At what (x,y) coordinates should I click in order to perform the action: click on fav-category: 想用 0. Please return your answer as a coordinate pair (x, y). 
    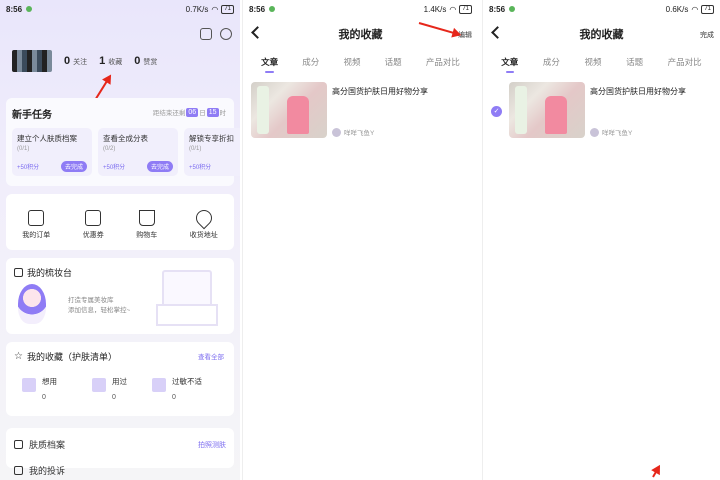
    Looking at the image, I should click on (46, 390).